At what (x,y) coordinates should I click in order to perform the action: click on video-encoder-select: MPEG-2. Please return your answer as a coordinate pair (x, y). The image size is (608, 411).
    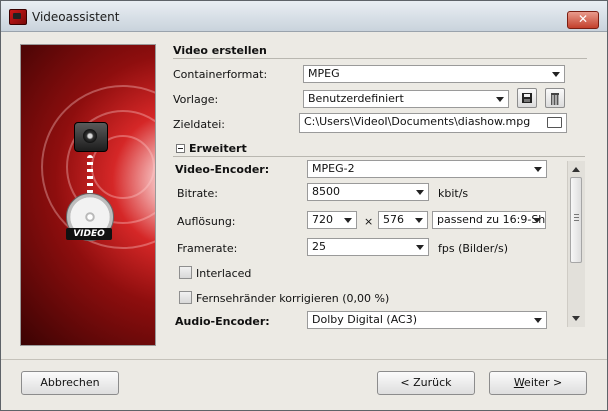
    Looking at the image, I should click on (427, 169).